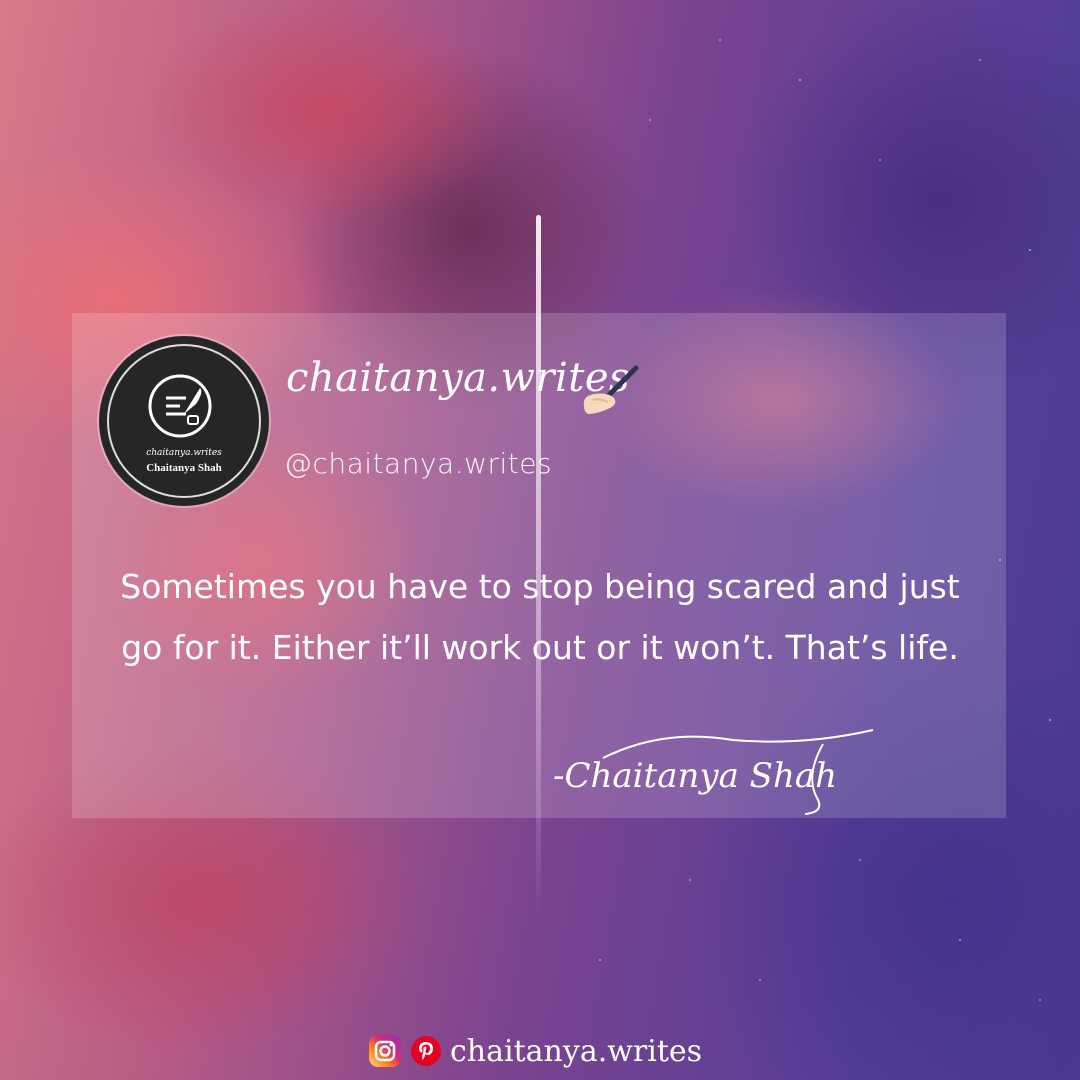 The image size is (1080, 1080). What do you see at coordinates (539, 153) in the screenshot?
I see `crescent-moon-icon` at bounding box center [539, 153].